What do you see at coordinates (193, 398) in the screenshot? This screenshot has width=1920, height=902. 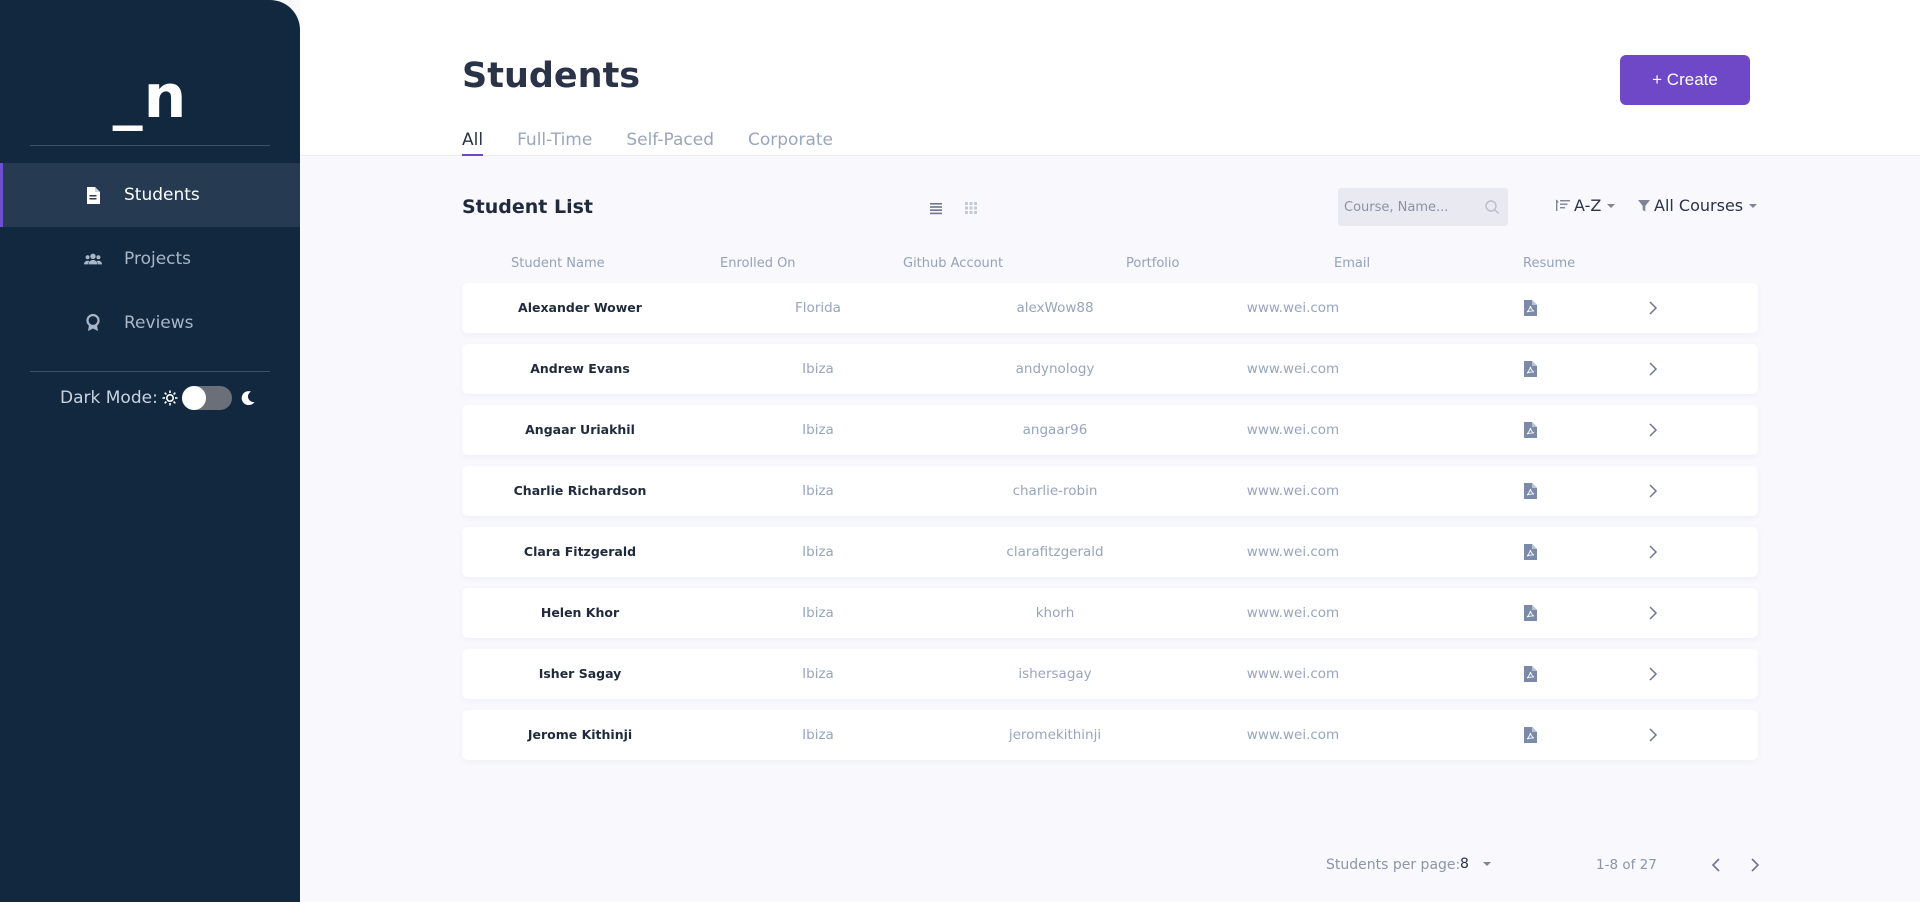 I see `toggle-knob` at bounding box center [193, 398].